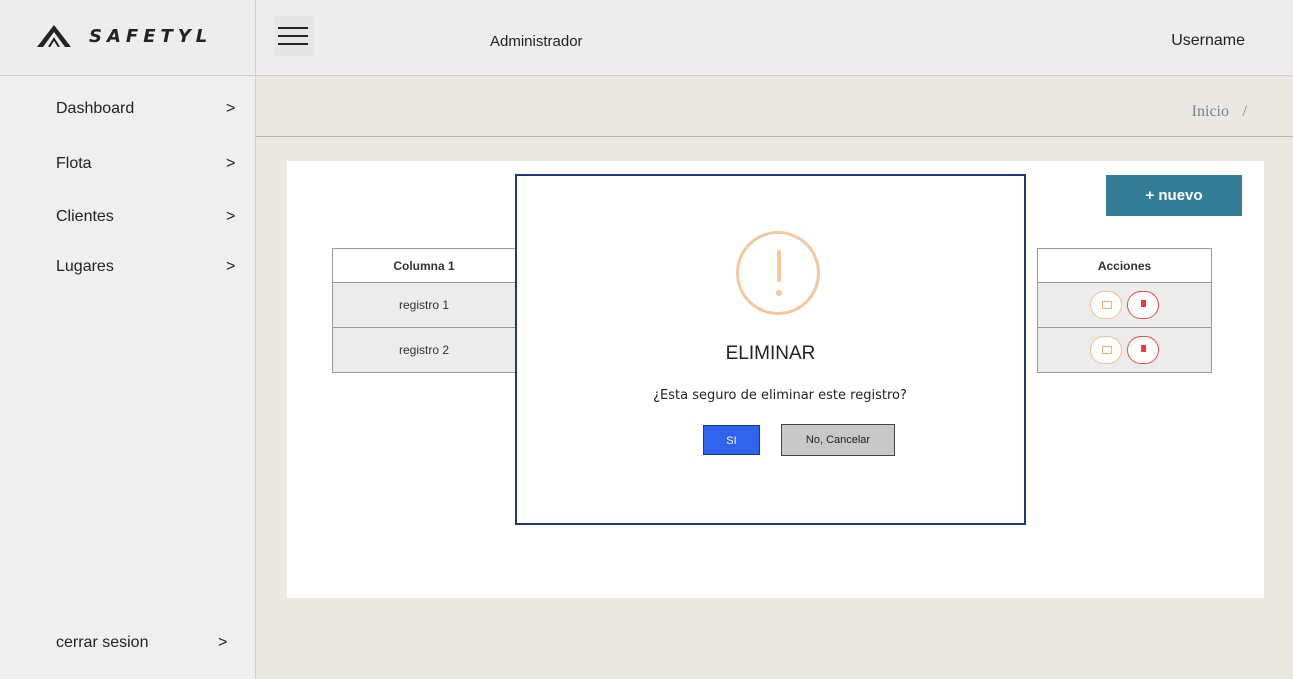 This screenshot has width=1293, height=679. Describe the element at coordinates (151, 36) in the screenshot. I see `brand-name: SAFETYL` at that location.